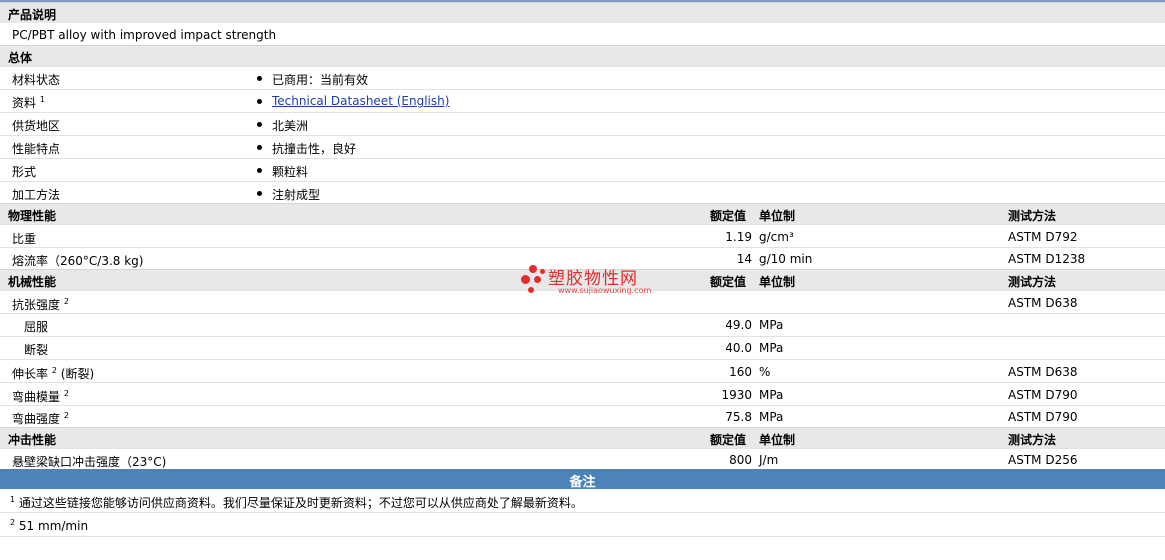  What do you see at coordinates (582, 123) in the screenshot?
I see `general-row-region: 供货地区 北美洲` at bounding box center [582, 123].